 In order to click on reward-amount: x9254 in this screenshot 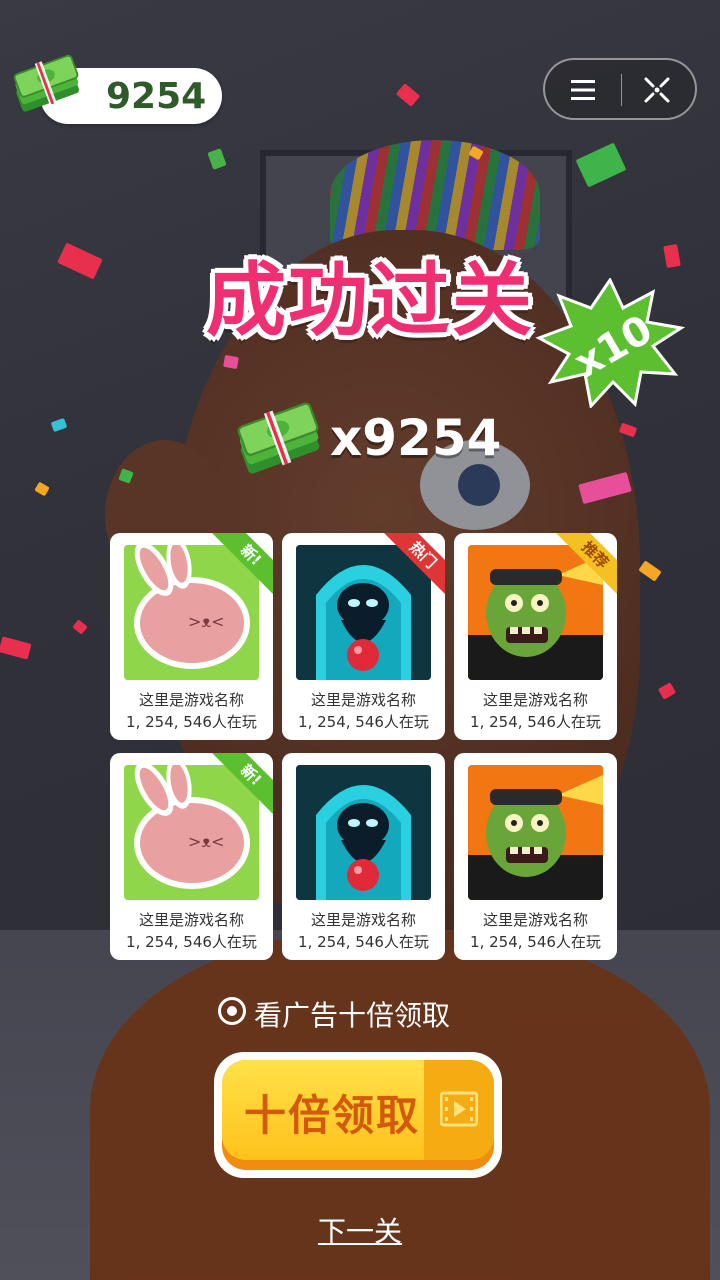, I will do `click(416, 438)`.